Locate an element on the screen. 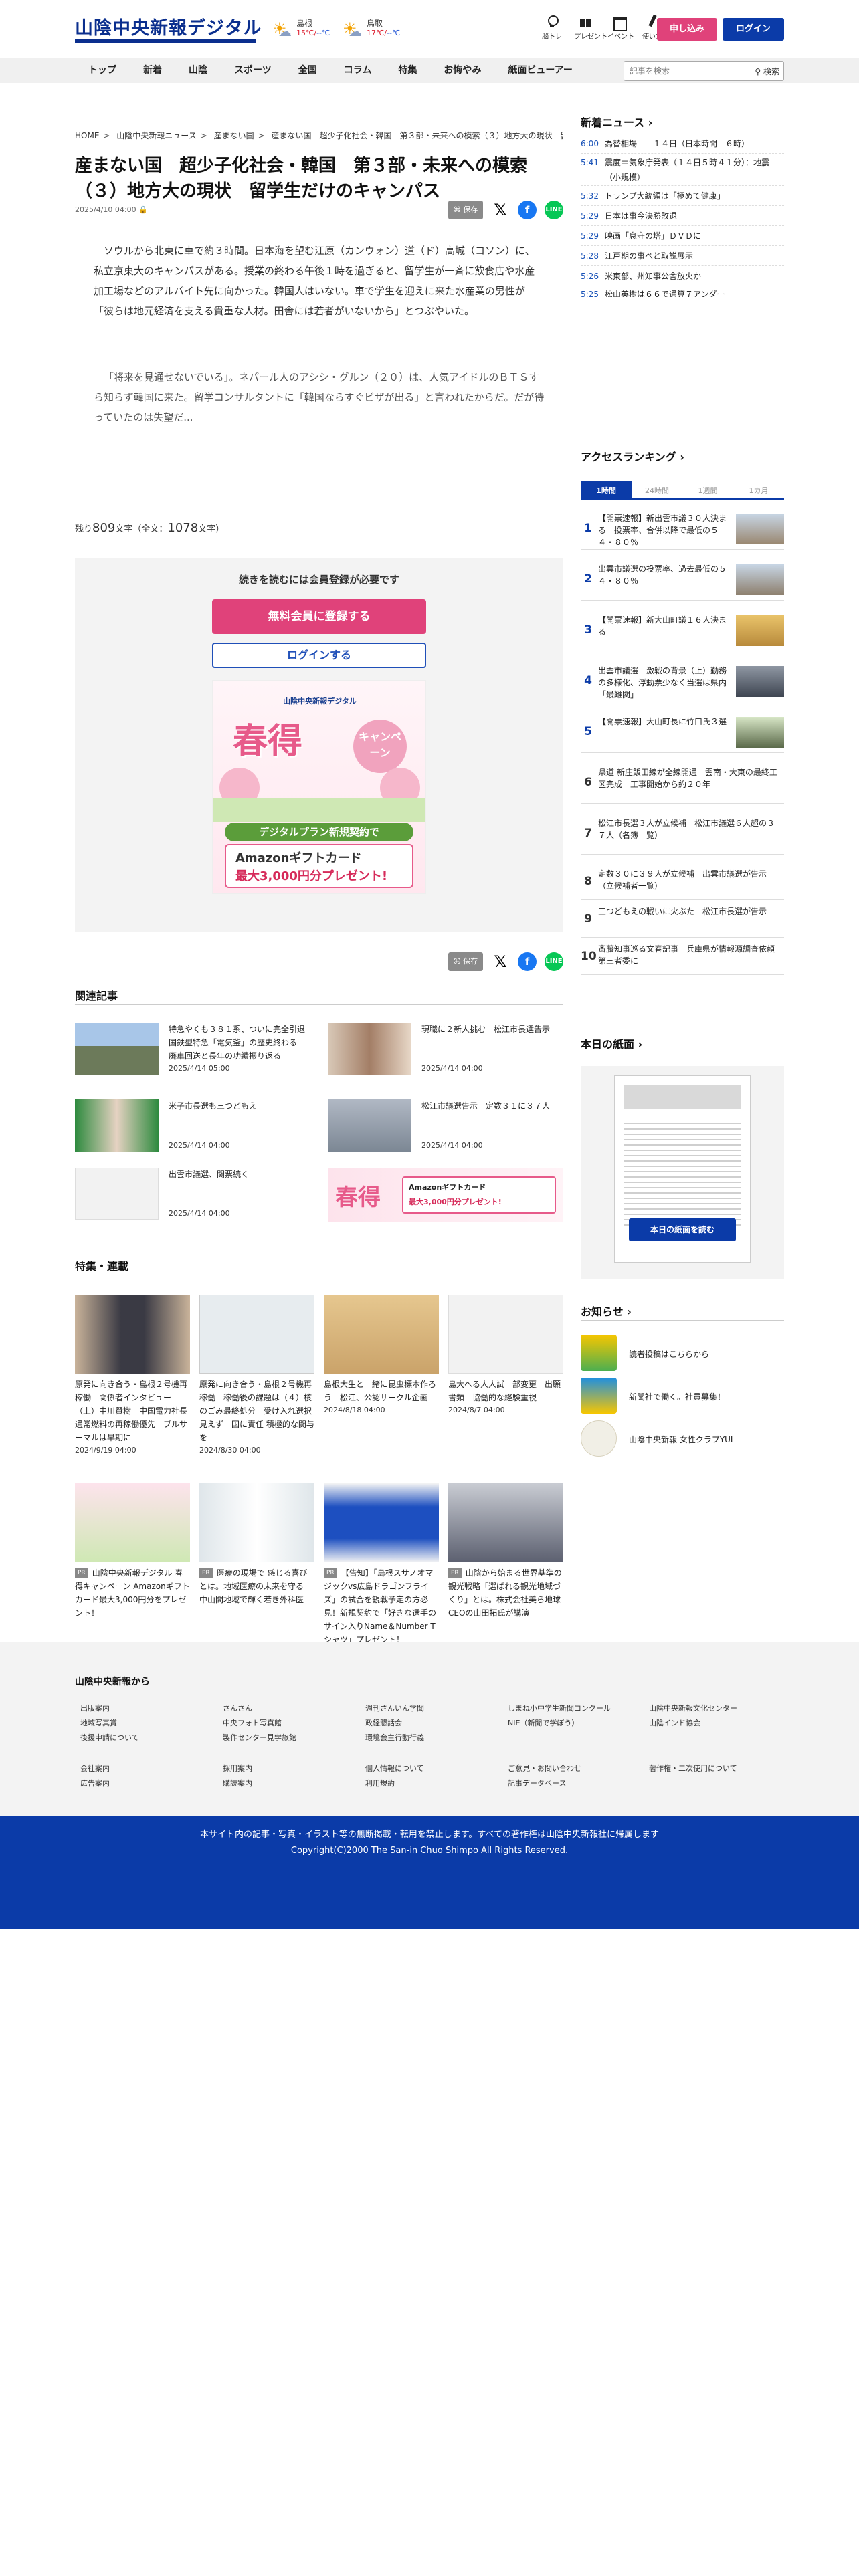 Image resolution: width=859 pixels, height=2576 pixels. ranking-item: 4 出雲市議選 激戦の背景（上）勤務の多様化、浮動票少なく当選は県内「最難関」 is located at coordinates (682, 680).